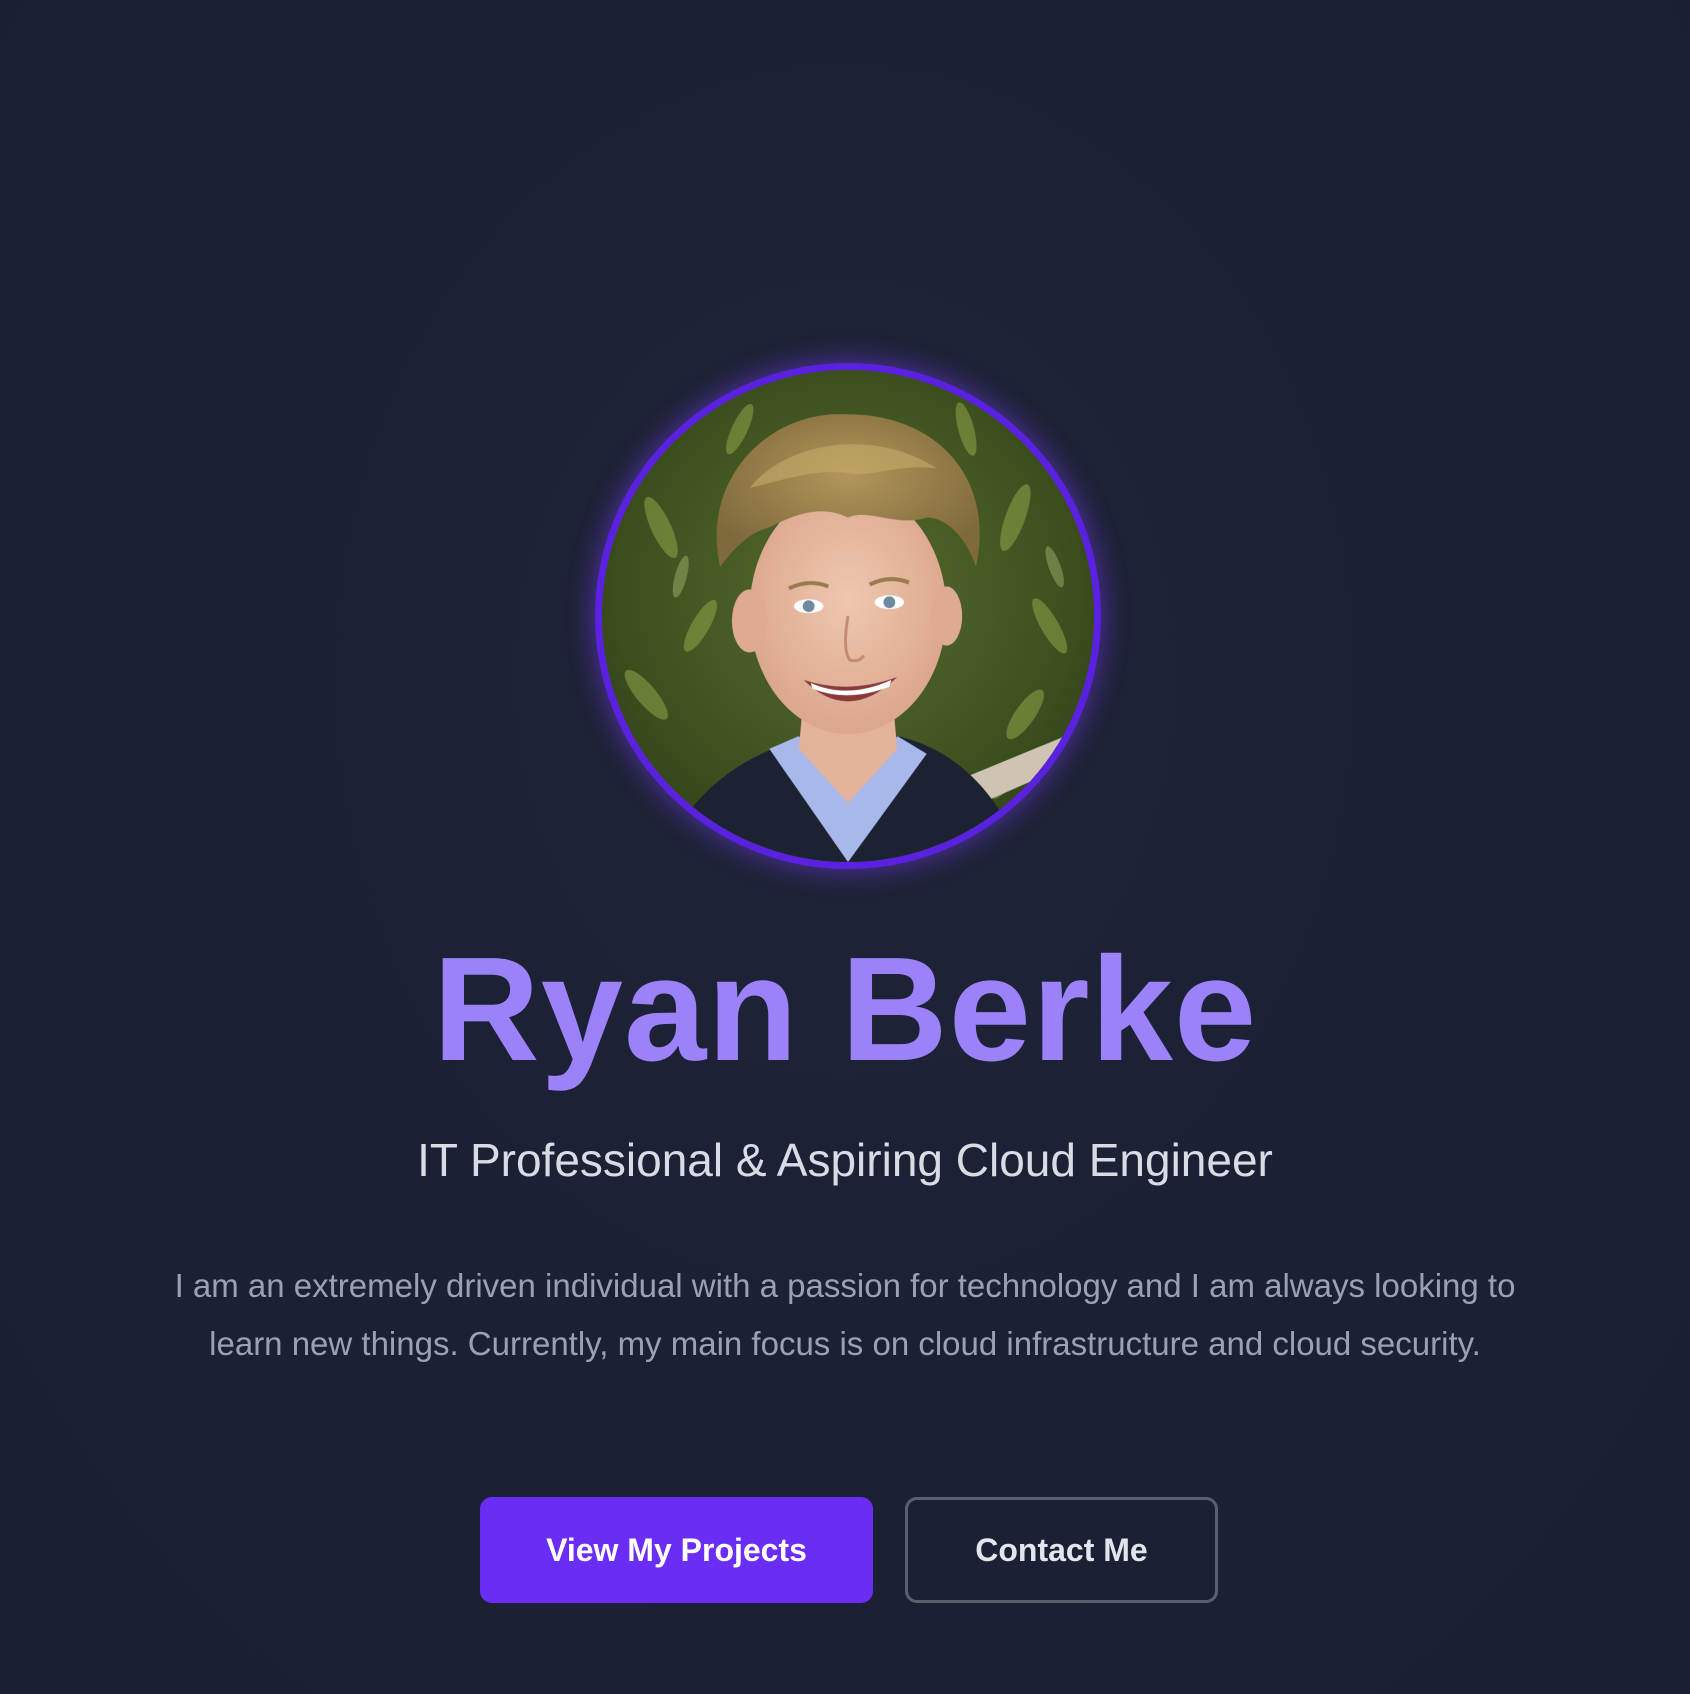  I want to click on profile-photo, so click(848, 616).